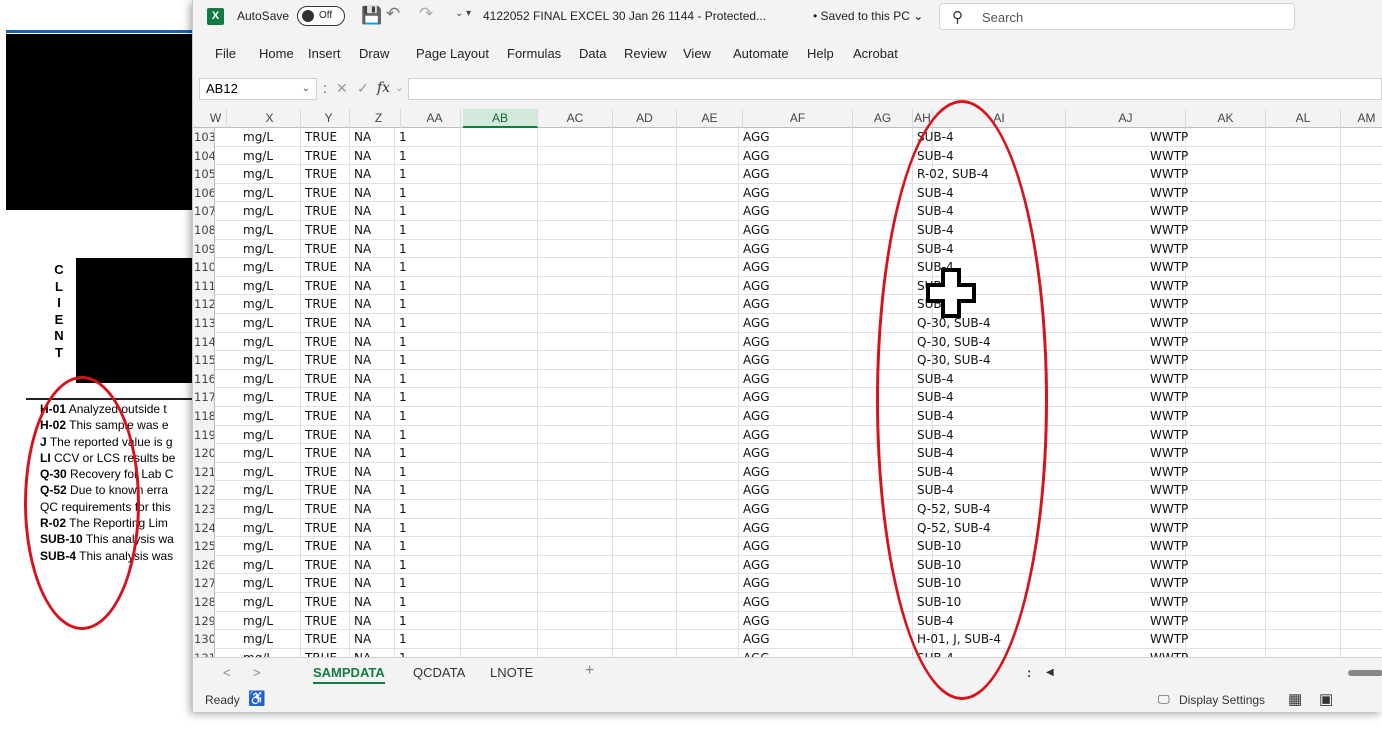 The width and height of the screenshot is (1382, 733). What do you see at coordinates (592, 53) in the screenshot?
I see `tab-data: Data` at bounding box center [592, 53].